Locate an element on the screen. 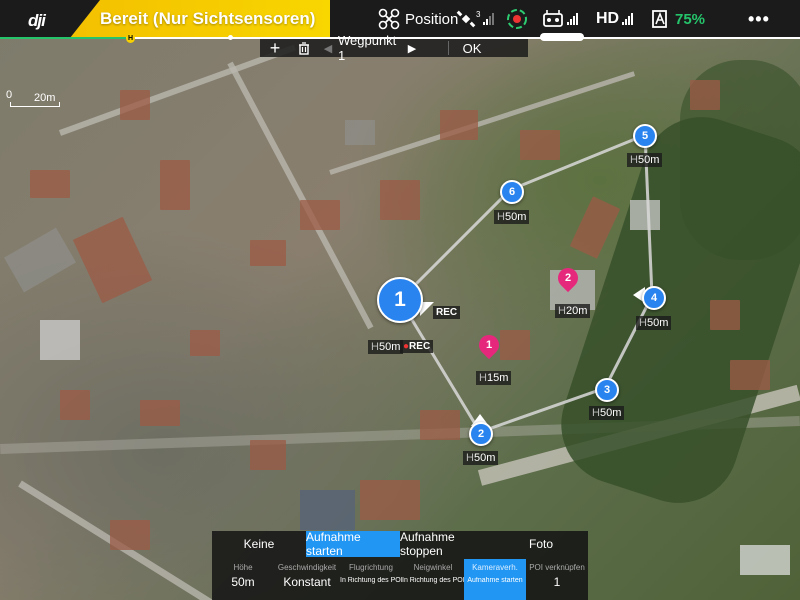  param-speed: Geschwindigkeit Konstant is located at coordinates (307, 579).